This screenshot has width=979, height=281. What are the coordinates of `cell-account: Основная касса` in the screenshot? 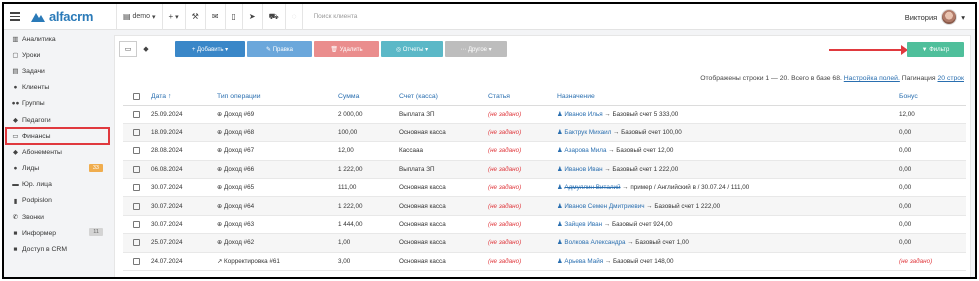 It's located at (443, 188).